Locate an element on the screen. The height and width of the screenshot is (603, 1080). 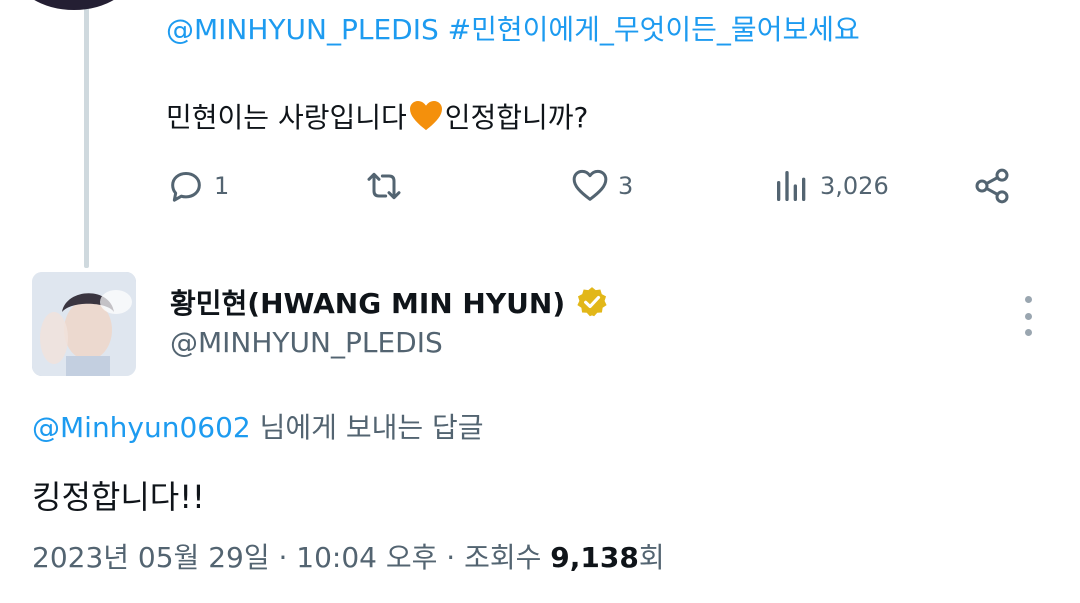
author-name-text: 황민현(HWANG MIN HYUN) is located at coordinates (368, 303).